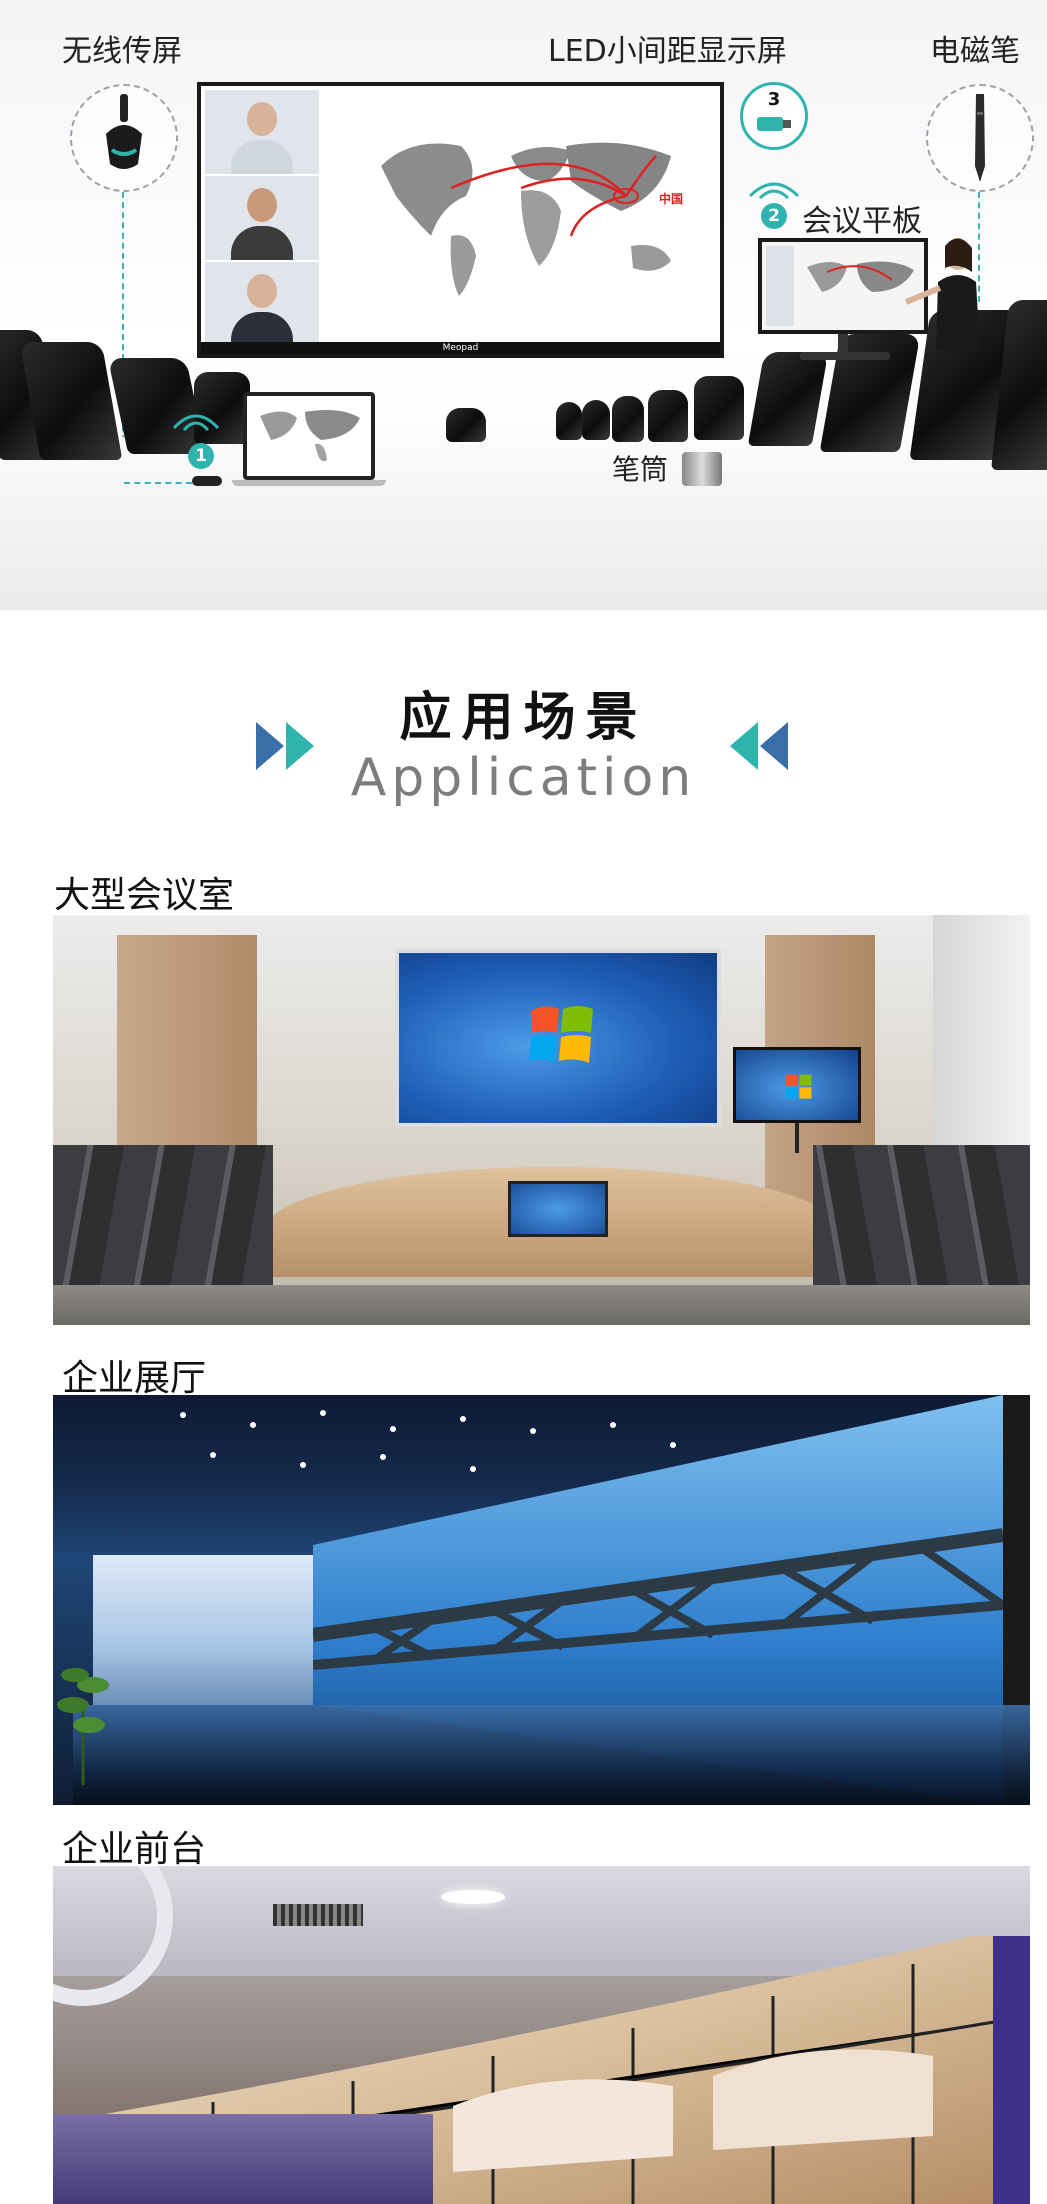 This screenshot has width=1047, height=2204. What do you see at coordinates (201, 456) in the screenshot?
I see `step1-badge: 1` at bounding box center [201, 456].